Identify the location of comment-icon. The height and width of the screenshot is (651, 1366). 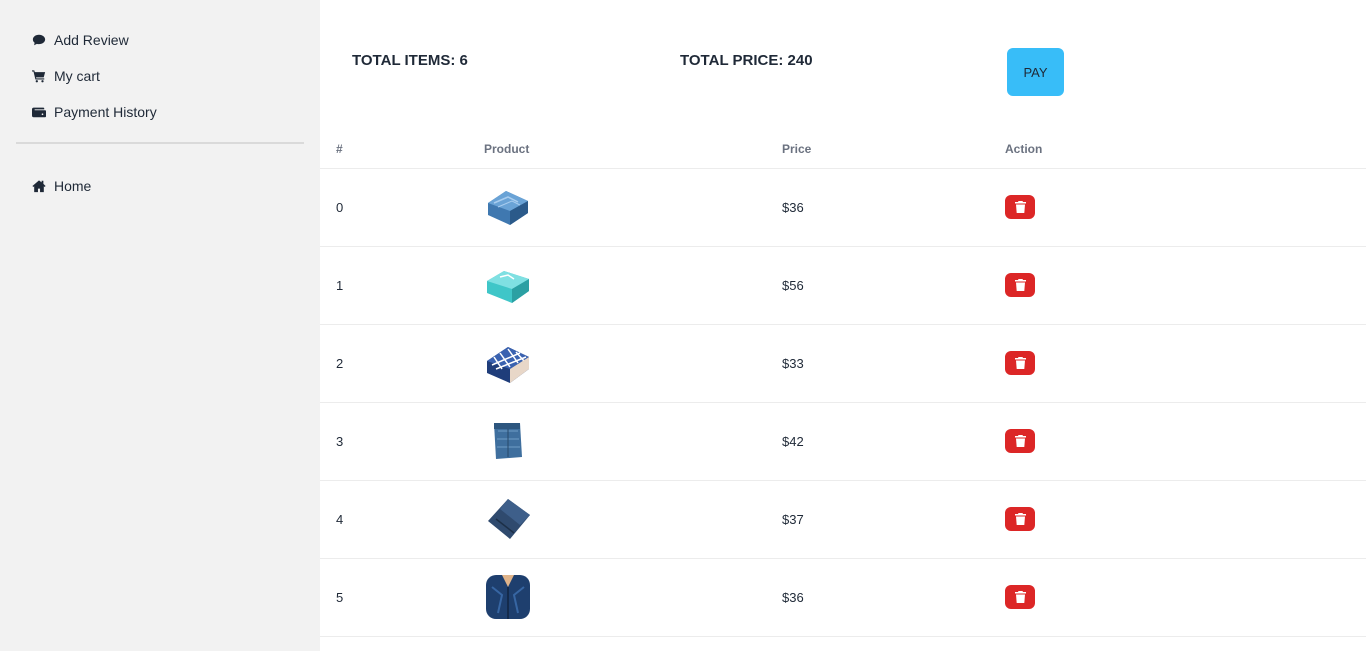
(39, 40).